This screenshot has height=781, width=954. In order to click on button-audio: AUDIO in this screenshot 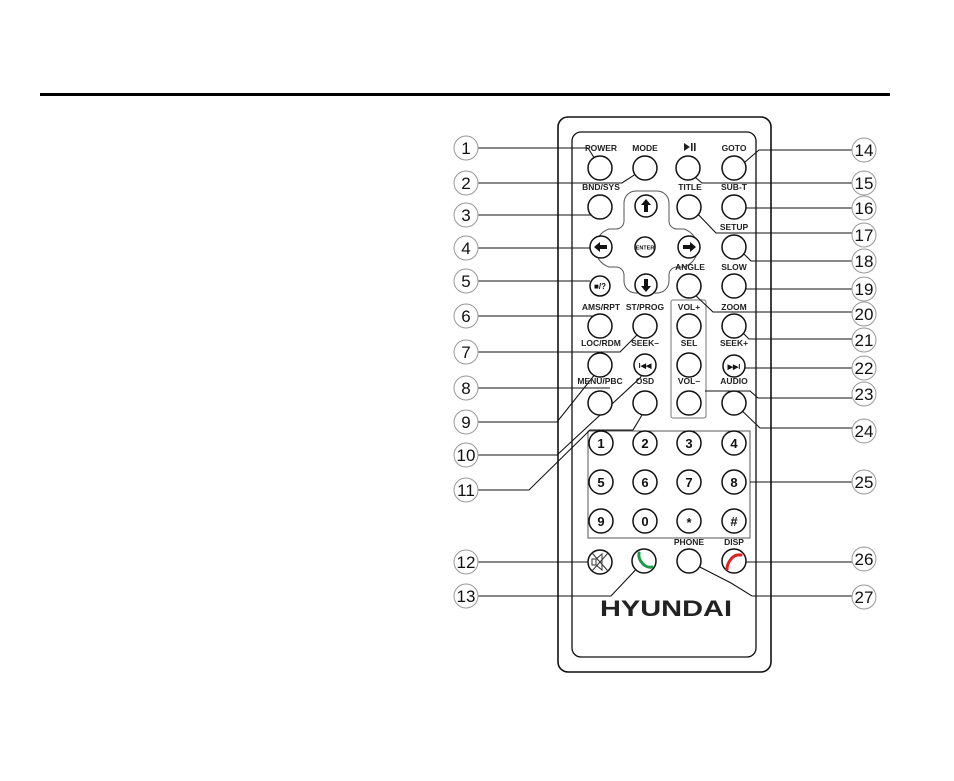, I will do `click(734, 396)`.